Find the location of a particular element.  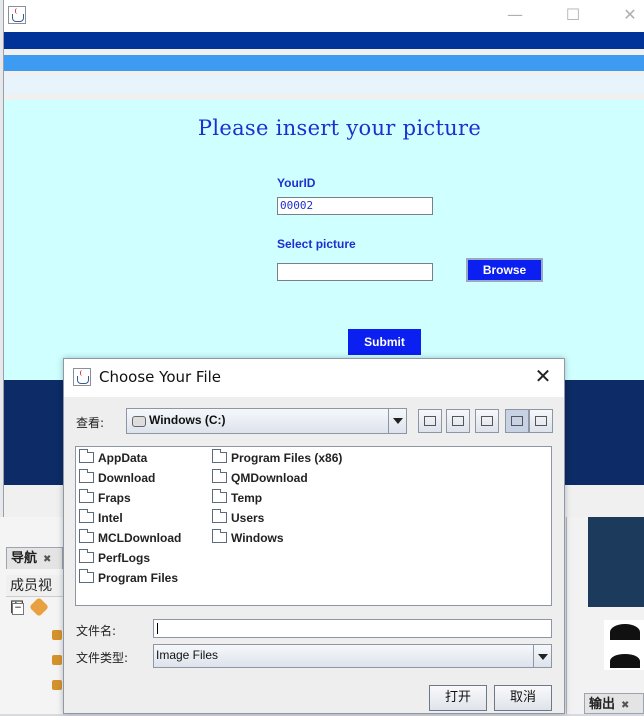

list-item: Temp is located at coordinates (237, 498).